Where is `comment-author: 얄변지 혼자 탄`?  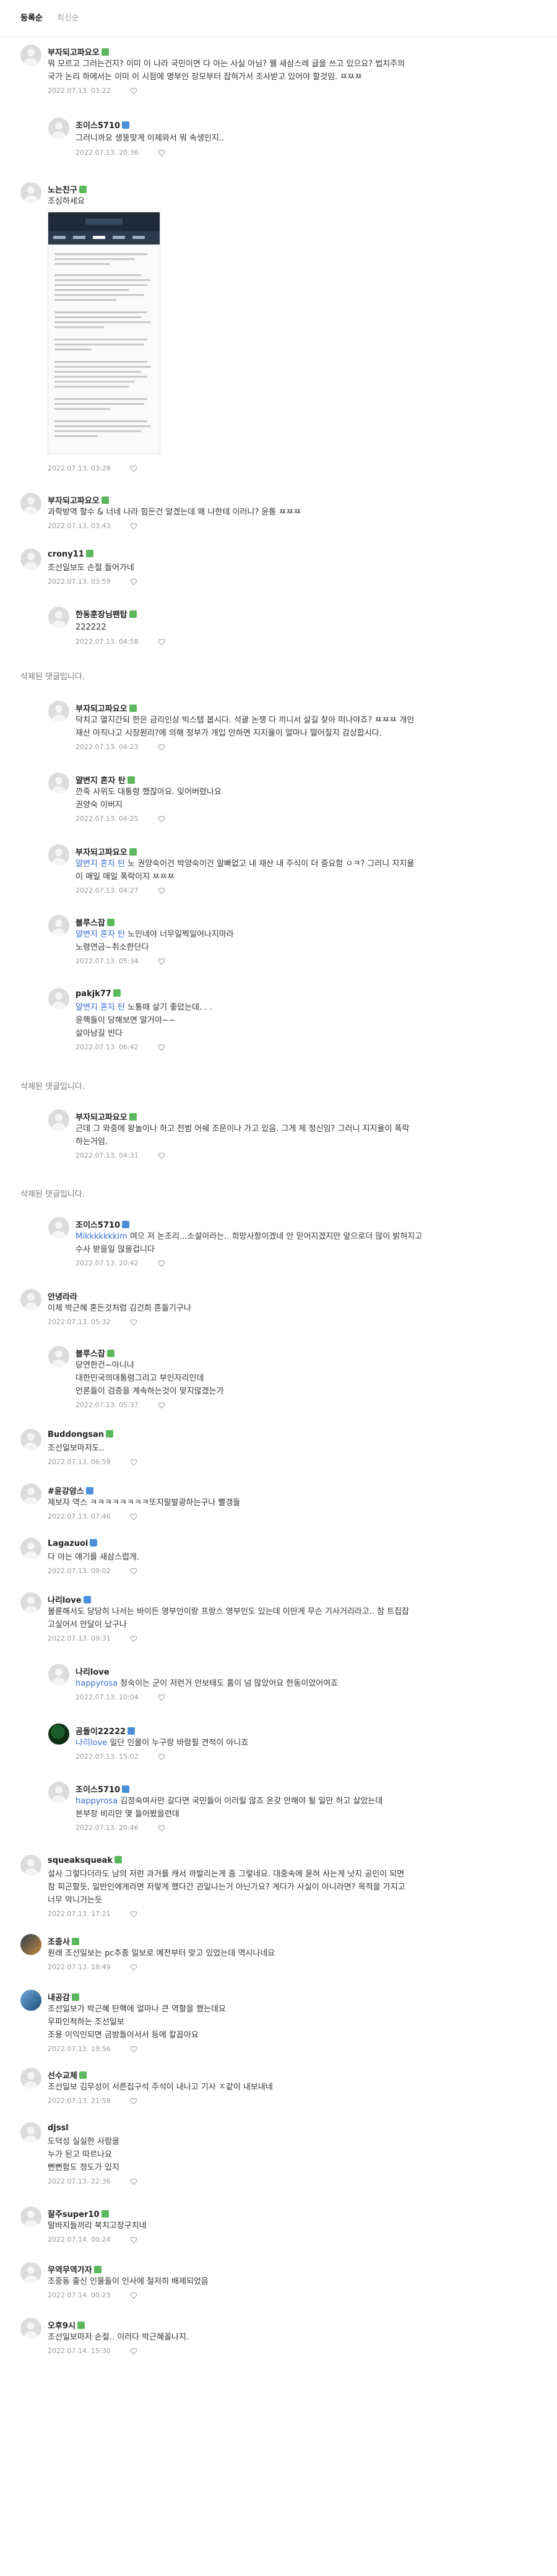
comment-author: 얄변지 혼자 탄 is located at coordinates (105, 780).